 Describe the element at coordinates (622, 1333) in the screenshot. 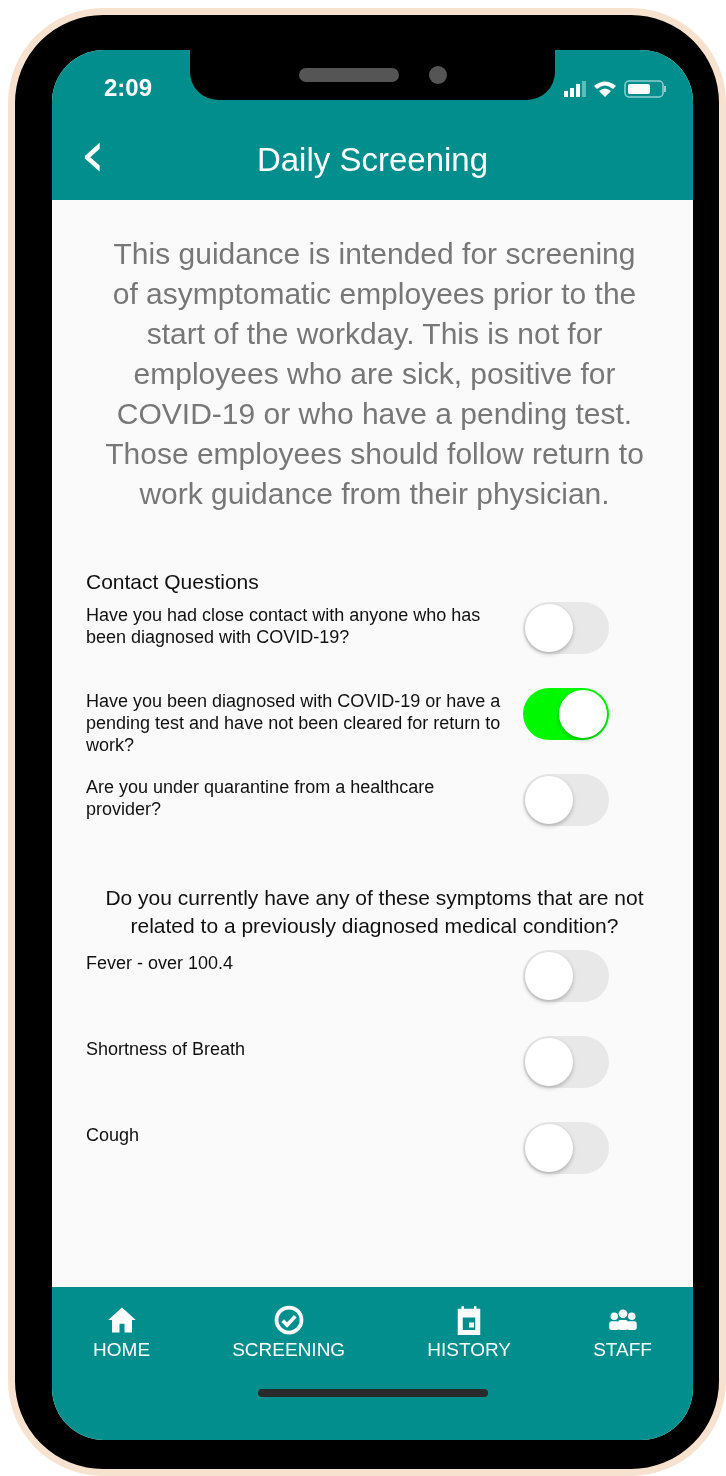

I see `tab-button: STAFF` at that location.